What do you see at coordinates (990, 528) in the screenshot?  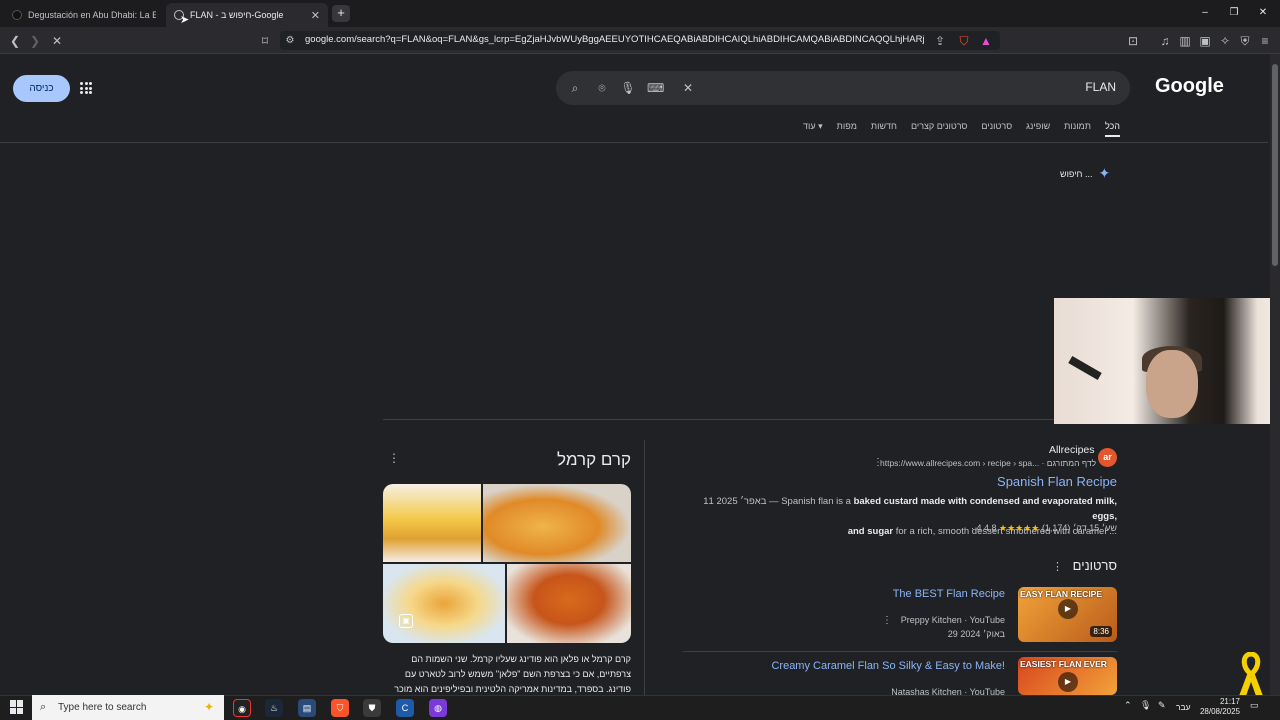 I see `rating-value: 4.8` at bounding box center [990, 528].